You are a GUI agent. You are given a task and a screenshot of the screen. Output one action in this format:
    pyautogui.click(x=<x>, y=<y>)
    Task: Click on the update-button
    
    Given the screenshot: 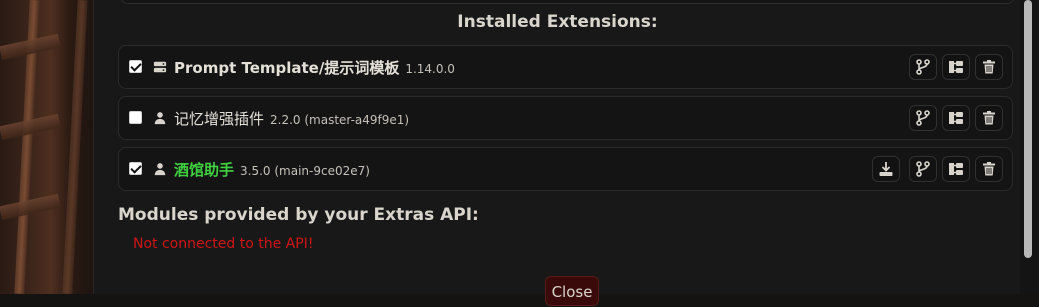 What is the action you would take?
    pyautogui.click(x=886, y=169)
    